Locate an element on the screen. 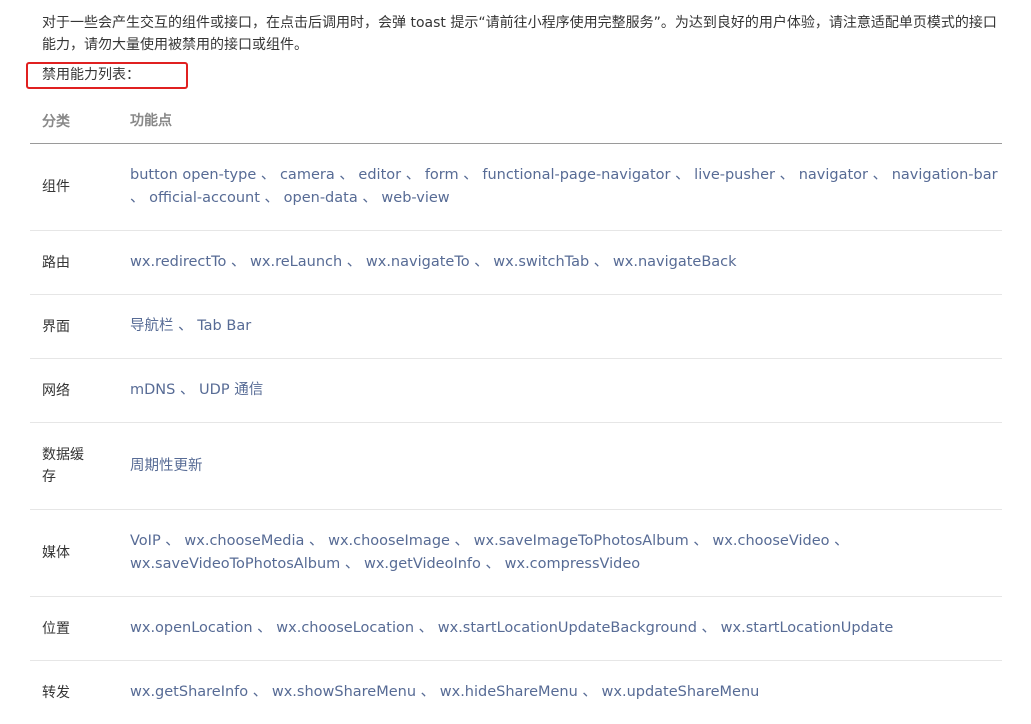 The width and height of the screenshot is (1031, 724). row-category: 组件 is located at coordinates (56, 187).